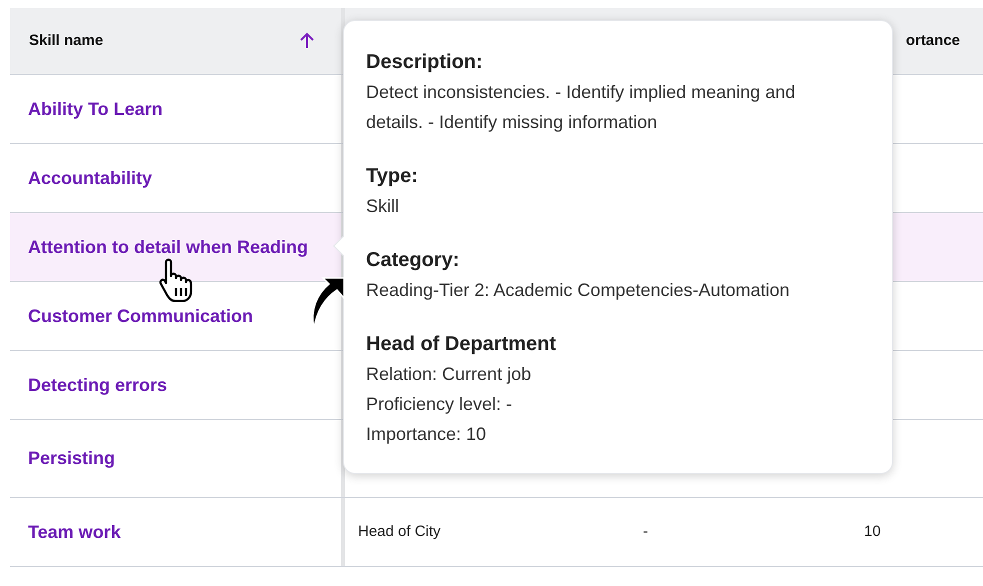 This screenshot has width=983, height=586. What do you see at coordinates (95, 109) in the screenshot?
I see `skill-link: Ability To Learn` at bounding box center [95, 109].